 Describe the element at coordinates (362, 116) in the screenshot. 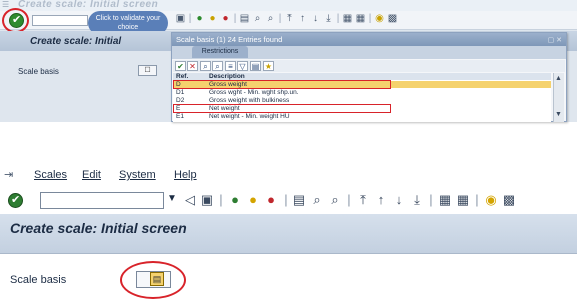

I see `table-row: E1 Net weight - Min. weight HU` at that location.